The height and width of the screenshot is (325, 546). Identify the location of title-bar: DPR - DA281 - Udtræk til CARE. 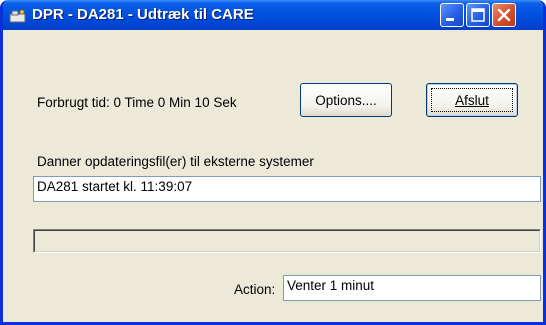
(273, 15).